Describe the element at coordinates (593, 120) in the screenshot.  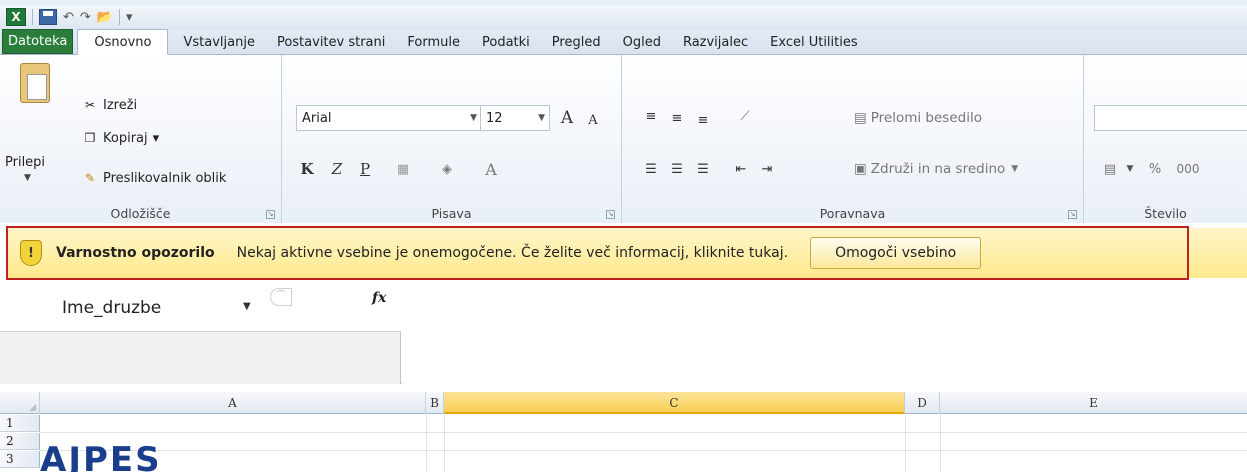
I see `shrink-font-icon: A` at that location.